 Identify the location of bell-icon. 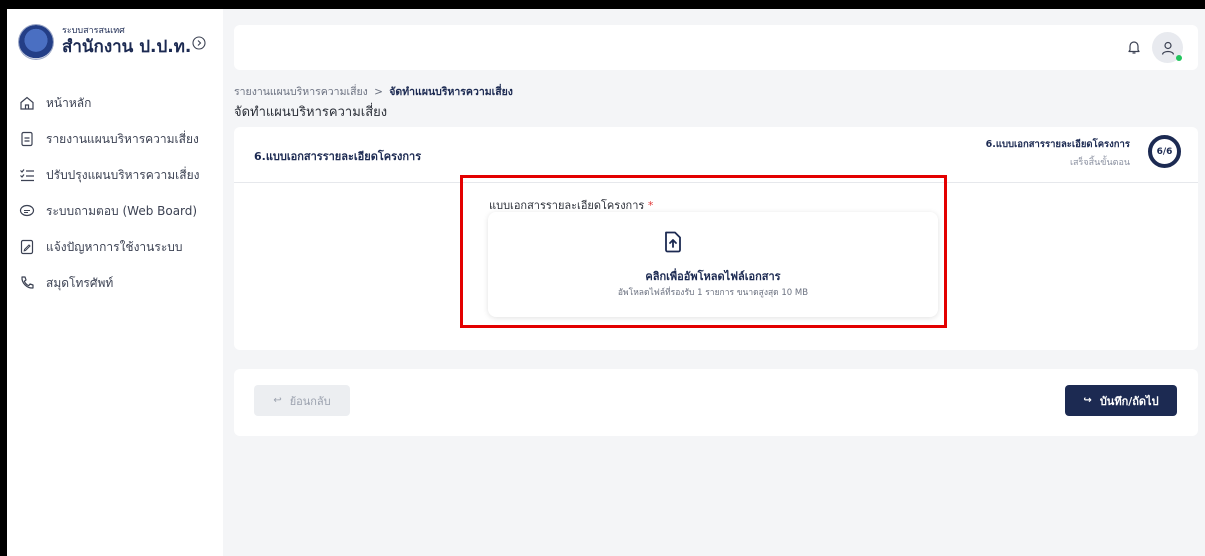
(1134, 47).